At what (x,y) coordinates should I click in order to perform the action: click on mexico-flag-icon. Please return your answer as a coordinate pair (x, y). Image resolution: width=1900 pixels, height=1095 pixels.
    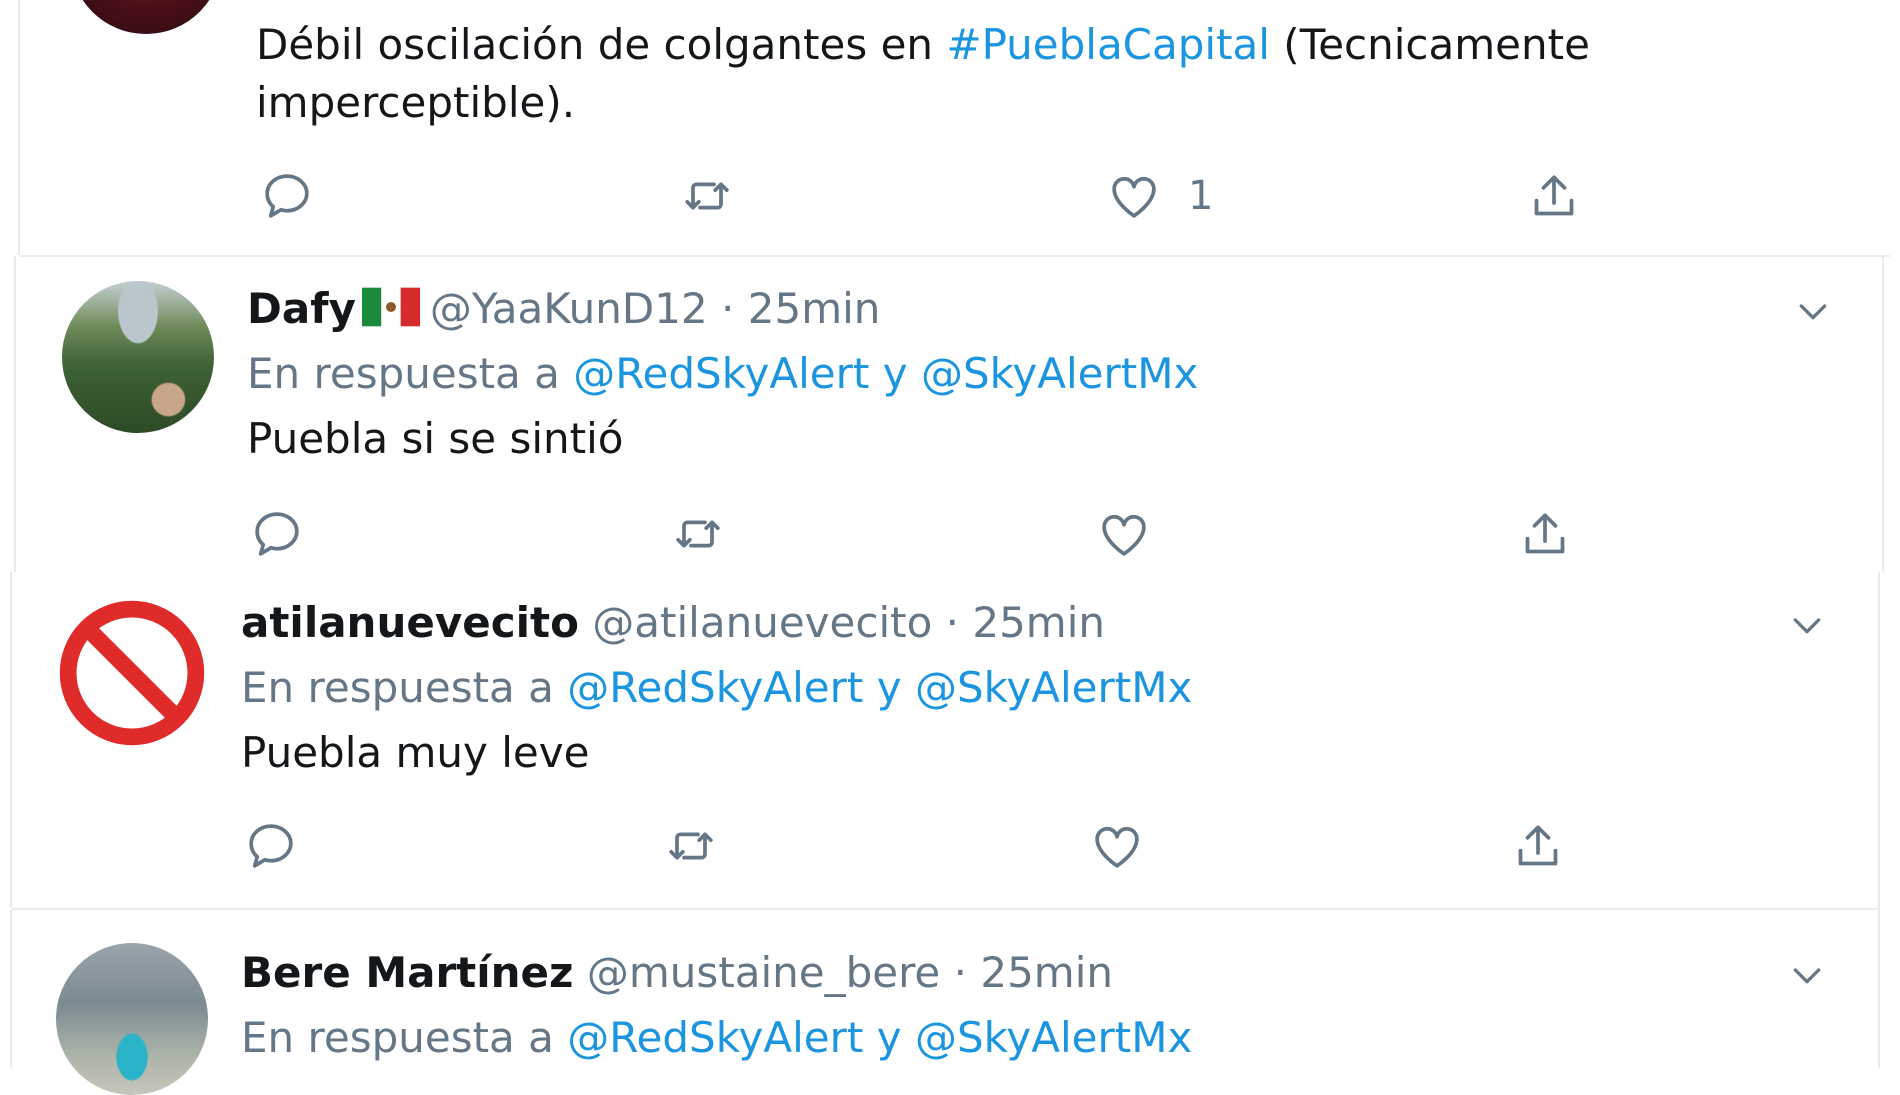
    Looking at the image, I should click on (390, 307).